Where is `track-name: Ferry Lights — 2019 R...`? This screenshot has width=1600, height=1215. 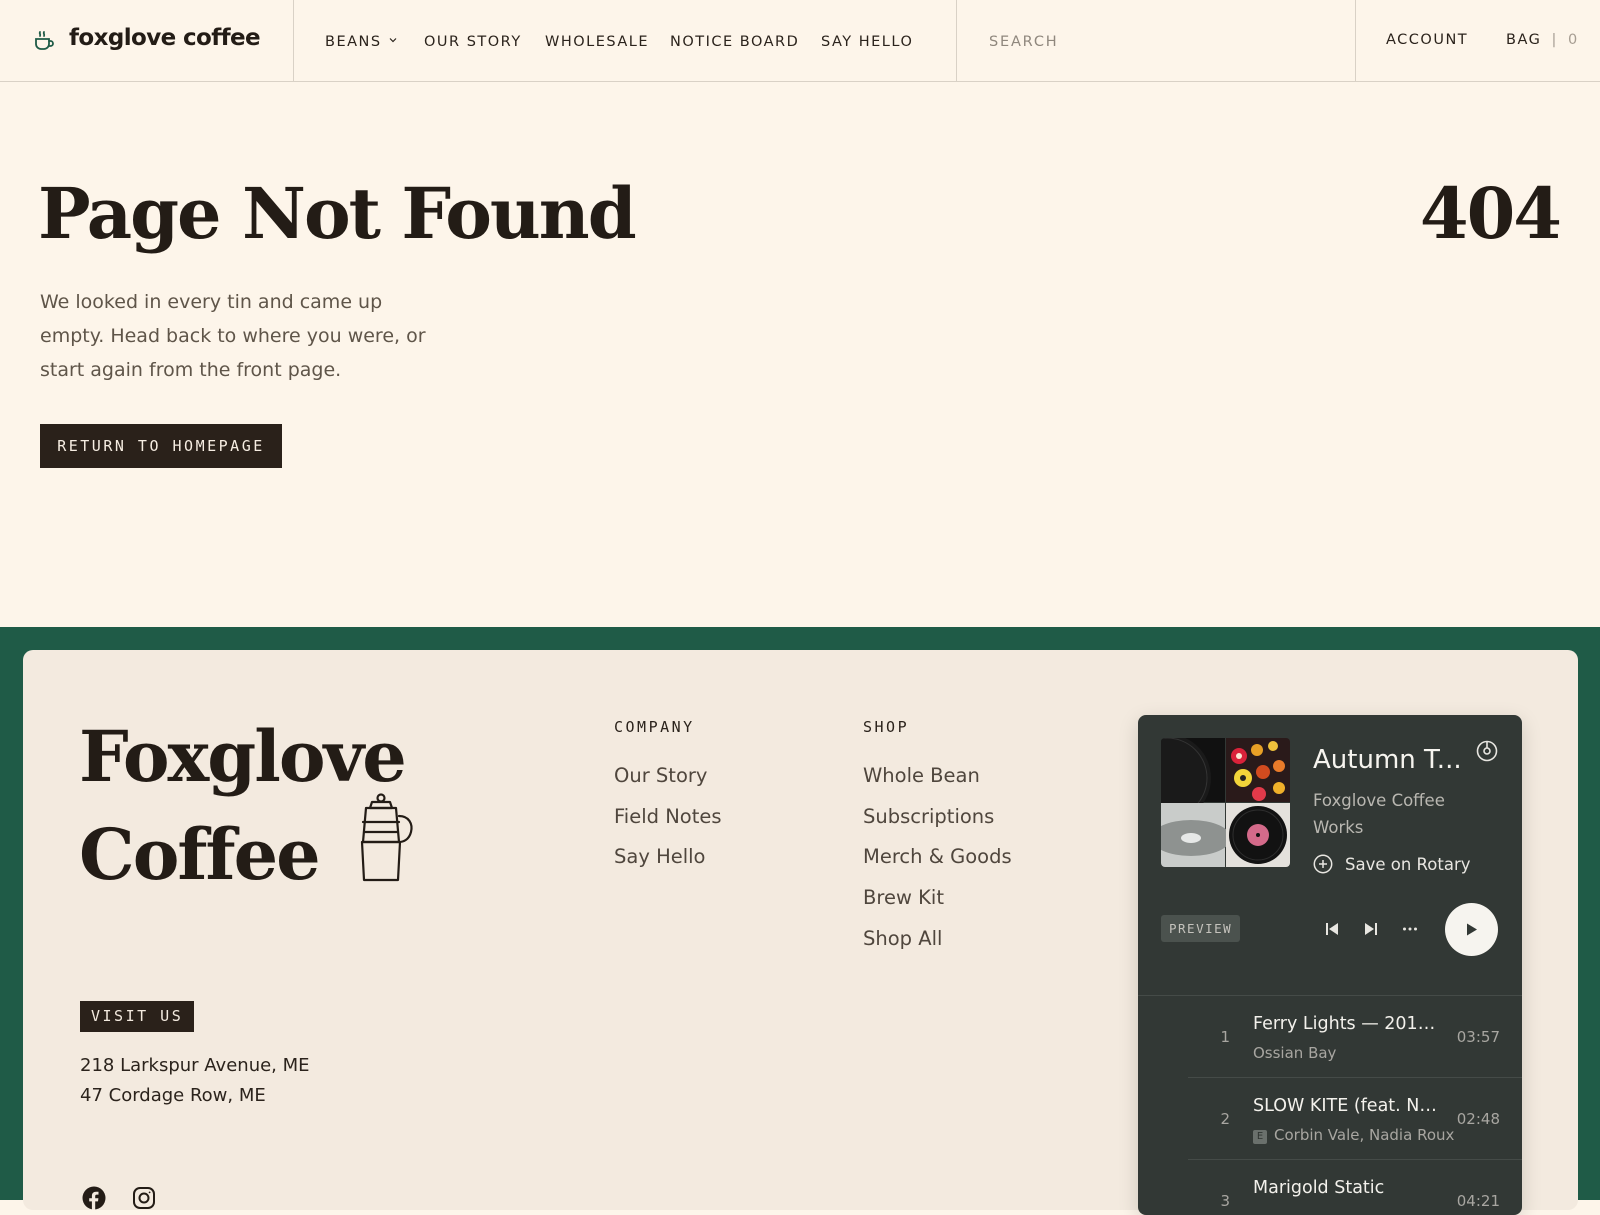
track-name: Ferry Lights — 2019 R... is located at coordinates (1348, 1024).